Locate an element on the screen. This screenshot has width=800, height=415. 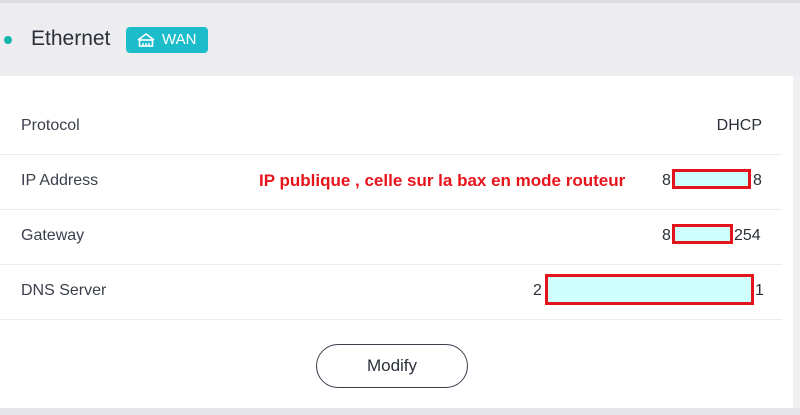
row-dns-server: DNS Server 2 1 is located at coordinates (391, 292).